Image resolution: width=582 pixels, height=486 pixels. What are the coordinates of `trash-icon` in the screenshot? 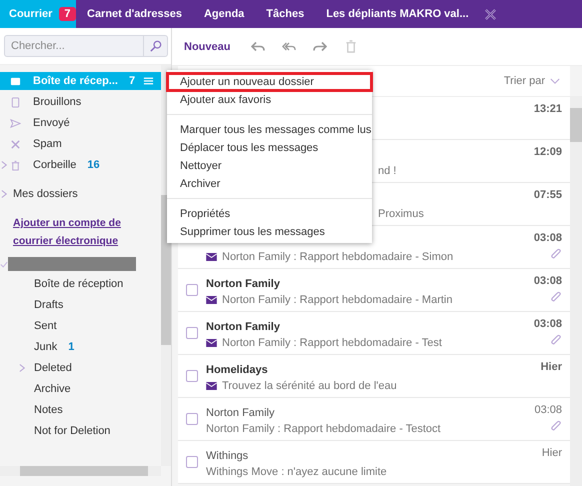 It's located at (351, 46).